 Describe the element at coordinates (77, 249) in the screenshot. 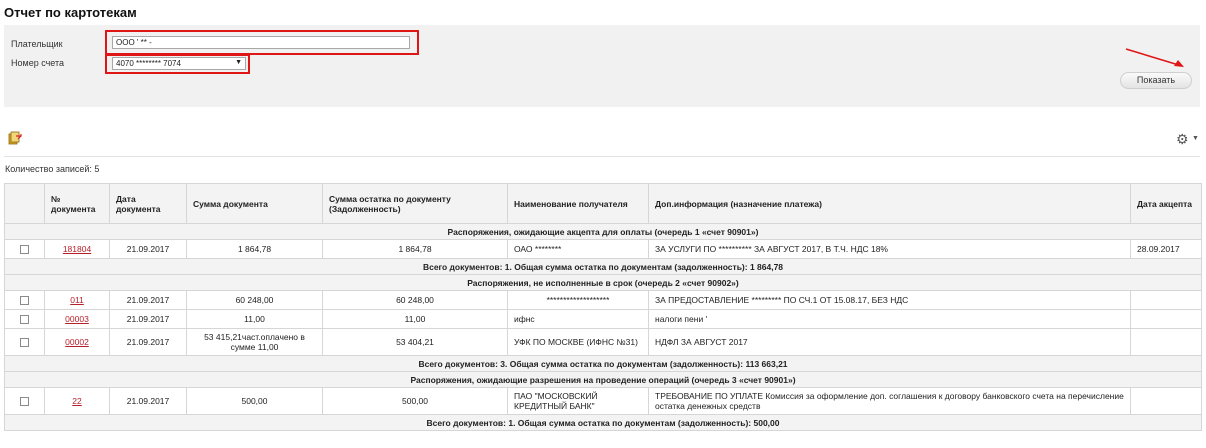

I see `doc-number-link: 181804` at that location.